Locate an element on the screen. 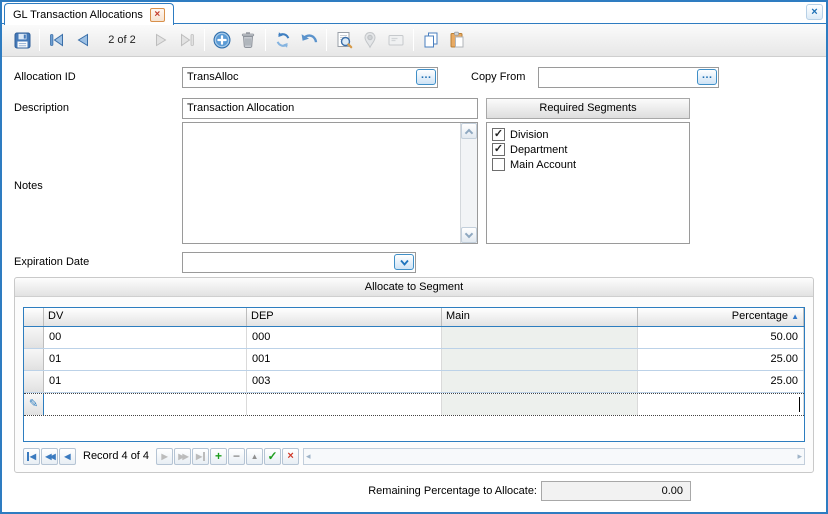 Image resolution: width=828 pixels, height=514 pixels. segment-checkbox-row: Main Account is located at coordinates (588, 164).